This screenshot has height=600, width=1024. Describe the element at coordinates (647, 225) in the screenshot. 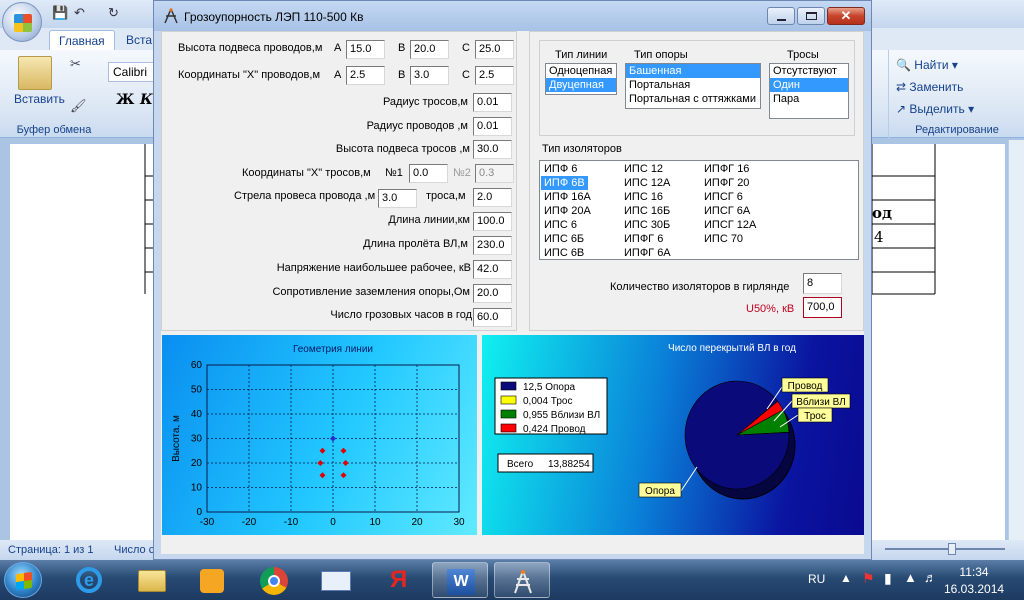

I see `insulator-option: ИПС 30Б` at that location.